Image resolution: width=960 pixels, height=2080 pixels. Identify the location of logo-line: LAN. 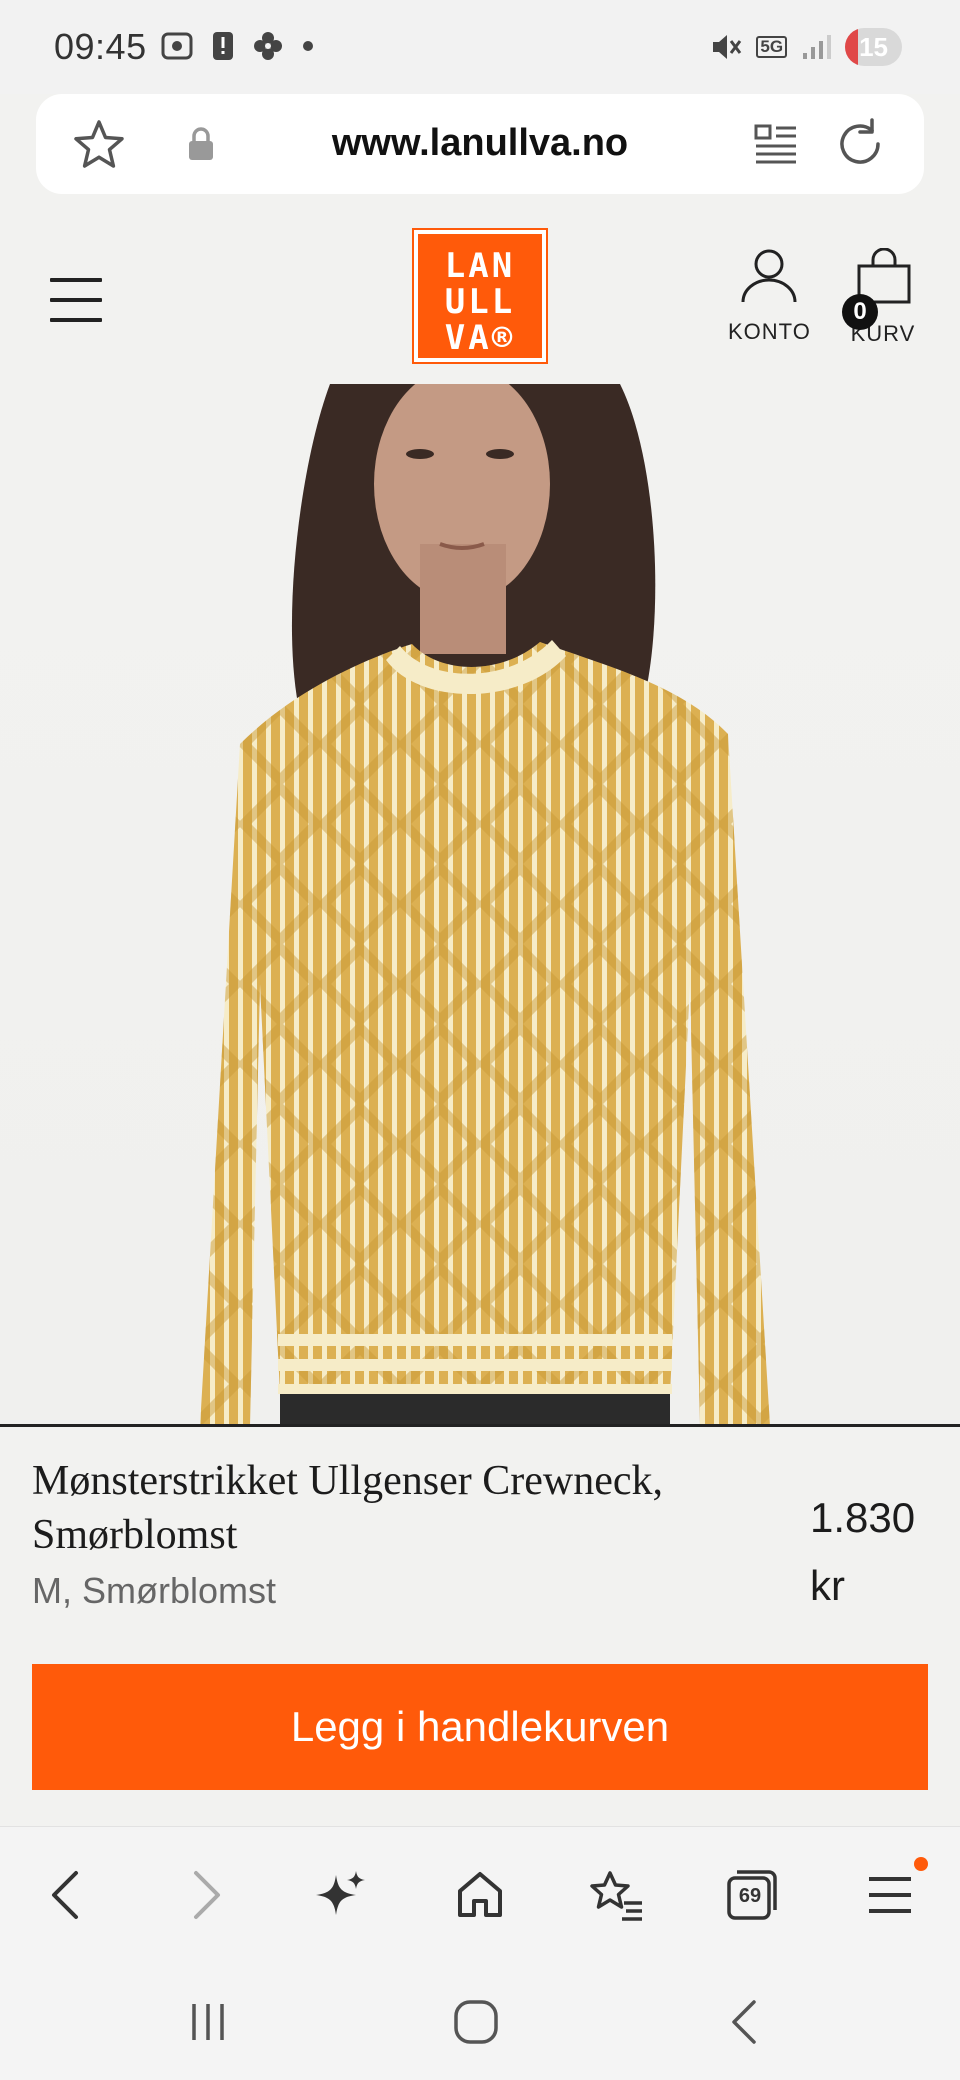
(480, 266).